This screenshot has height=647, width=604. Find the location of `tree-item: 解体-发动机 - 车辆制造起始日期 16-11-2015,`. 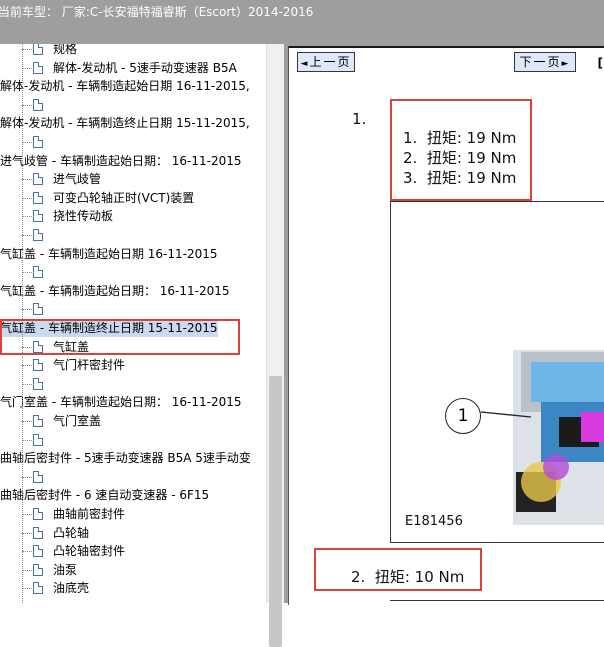

tree-item: 解体-发动机 - 车辆制造起始日期 16-11-2015, is located at coordinates (133, 86).